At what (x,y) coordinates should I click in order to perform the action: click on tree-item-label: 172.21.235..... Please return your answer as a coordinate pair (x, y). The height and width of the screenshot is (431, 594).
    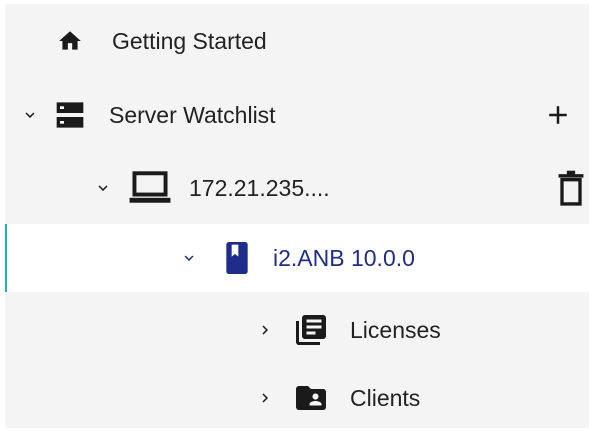
    Looking at the image, I should click on (259, 187).